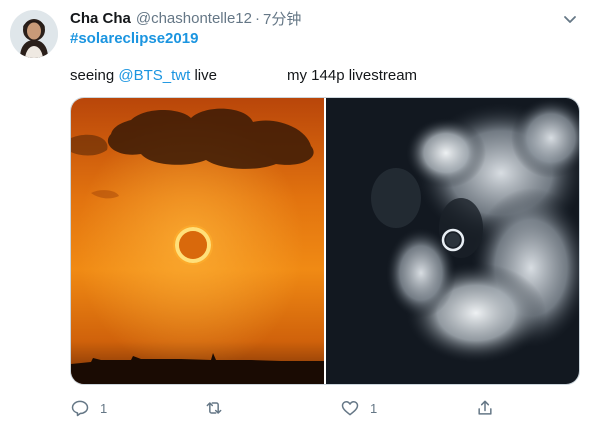 This screenshot has width=597, height=428. I want to click on caption-left-prefix: seeing, so click(94, 75).